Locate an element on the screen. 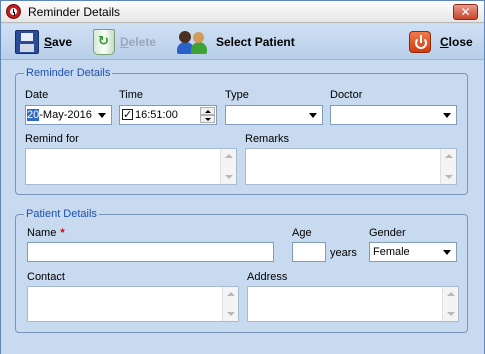  remind-for-textarea is located at coordinates (131, 166).